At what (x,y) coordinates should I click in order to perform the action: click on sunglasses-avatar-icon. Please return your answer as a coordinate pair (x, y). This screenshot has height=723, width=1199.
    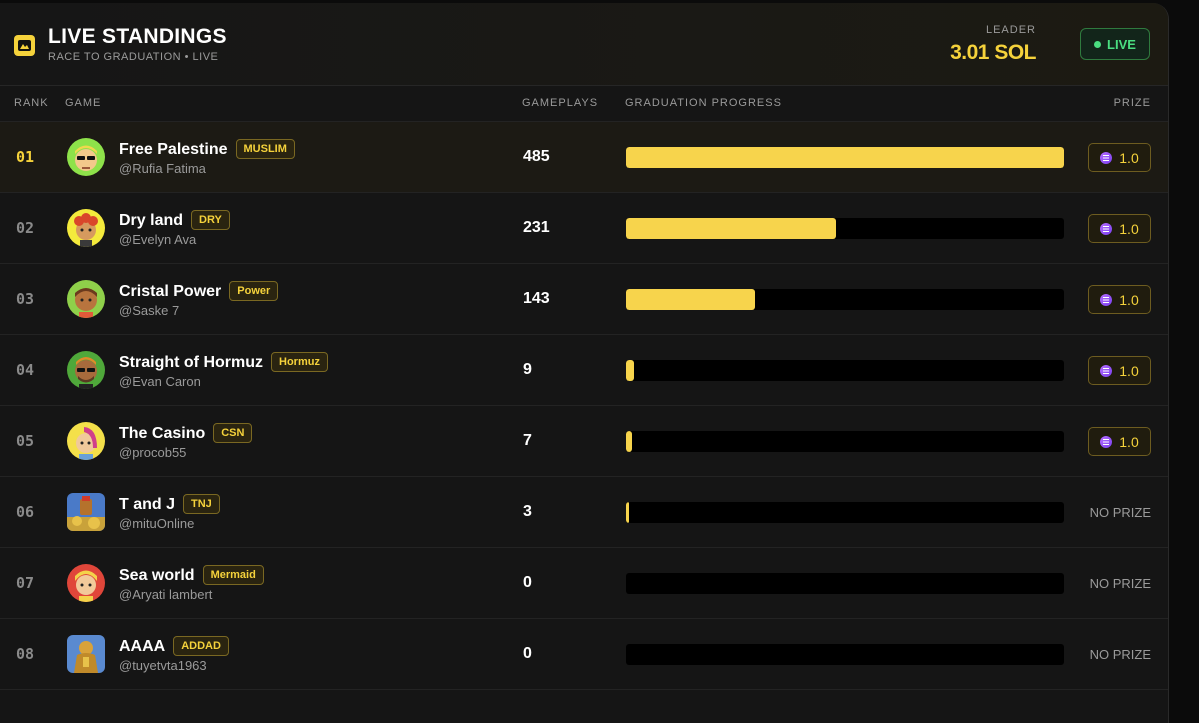
    Looking at the image, I should click on (86, 157).